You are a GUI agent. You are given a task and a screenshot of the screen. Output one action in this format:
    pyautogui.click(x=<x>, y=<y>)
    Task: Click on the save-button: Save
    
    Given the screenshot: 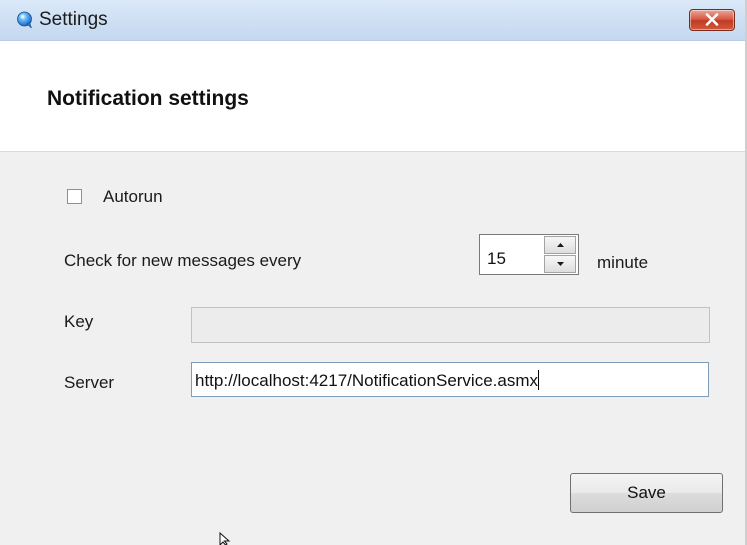 What is the action you would take?
    pyautogui.click(x=646, y=493)
    